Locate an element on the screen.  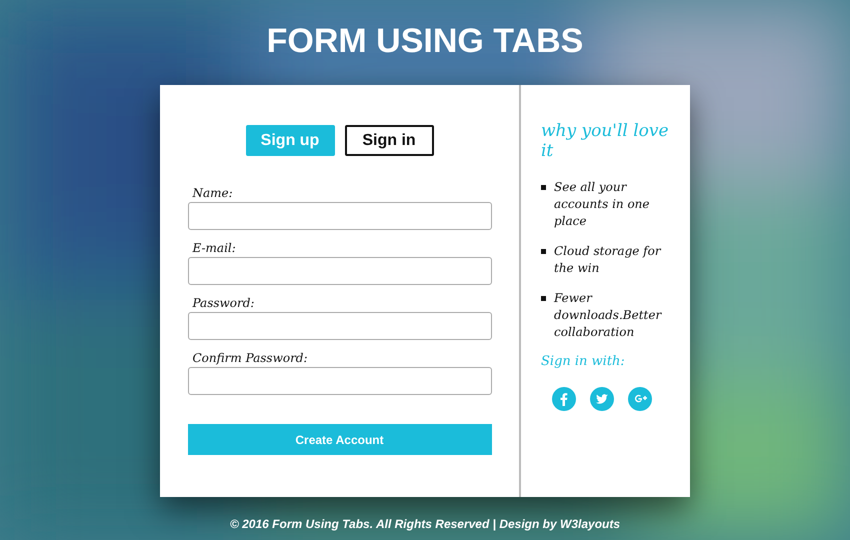
feature-text: See all your accounts in one place is located at coordinates (602, 204).